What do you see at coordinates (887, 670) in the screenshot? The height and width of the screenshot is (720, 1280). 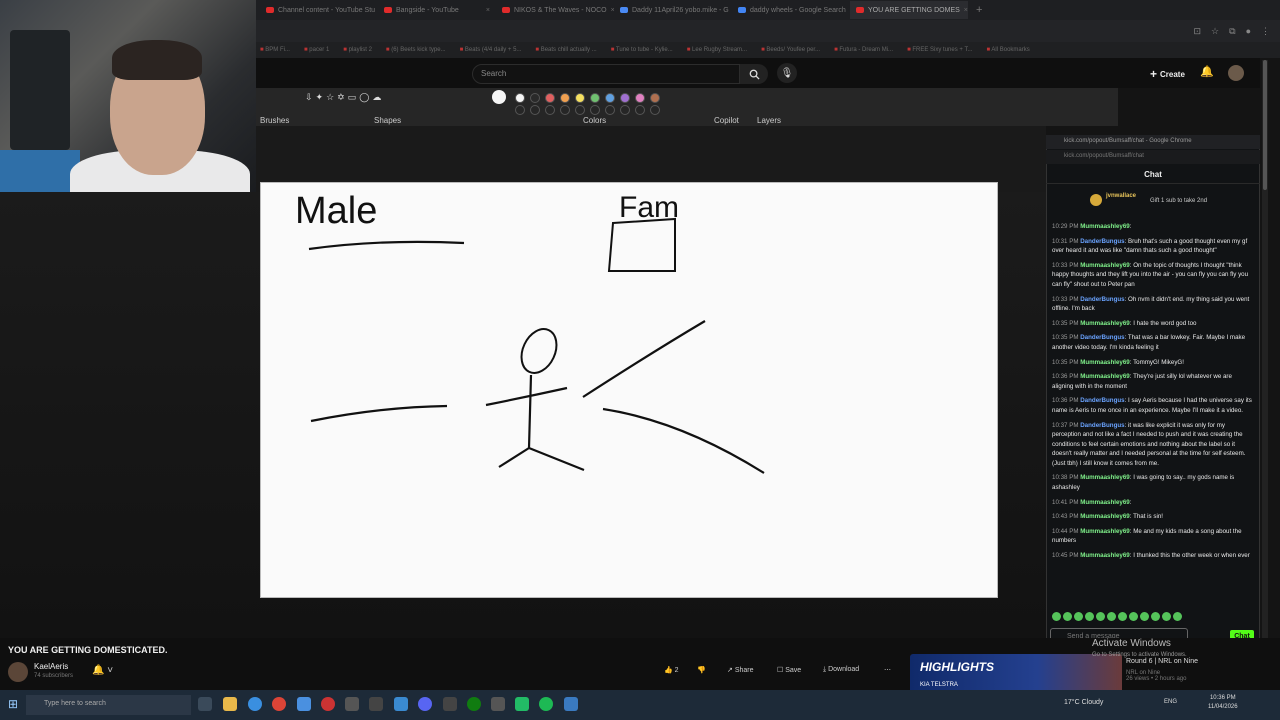 I see `more-actions-icon: ⋯` at bounding box center [887, 670].